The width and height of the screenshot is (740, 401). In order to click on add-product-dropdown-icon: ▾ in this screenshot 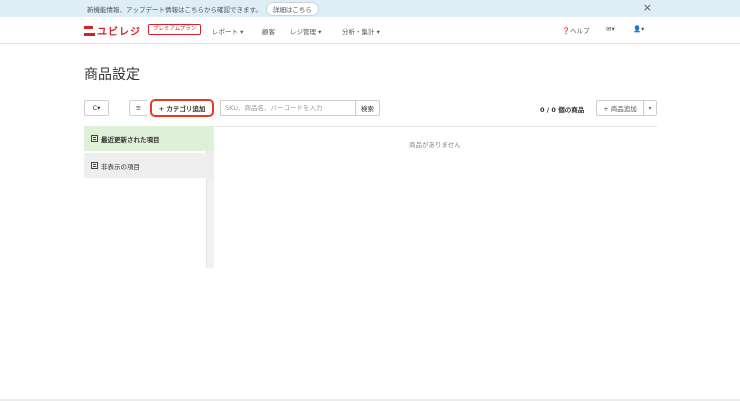, I will do `click(650, 108)`.